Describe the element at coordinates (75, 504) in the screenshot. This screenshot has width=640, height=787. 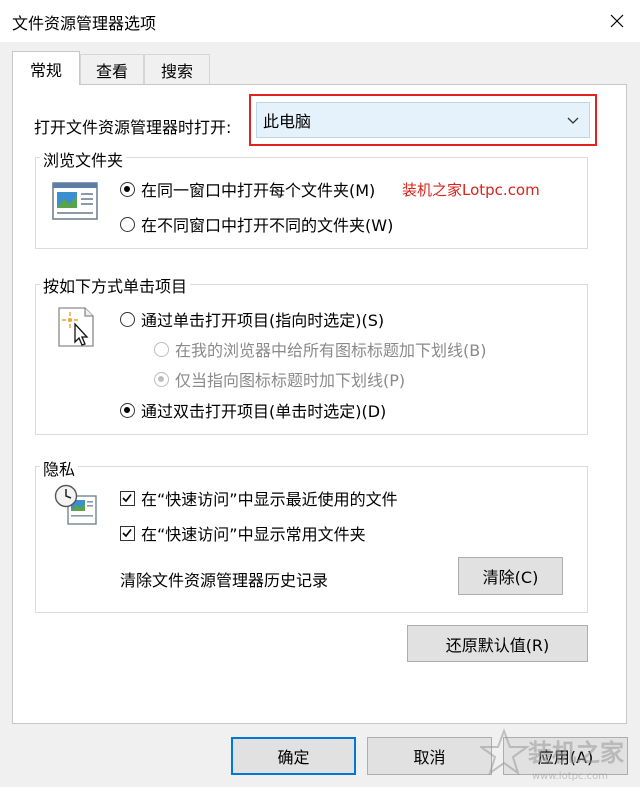
I see `recent-history-icon` at that location.